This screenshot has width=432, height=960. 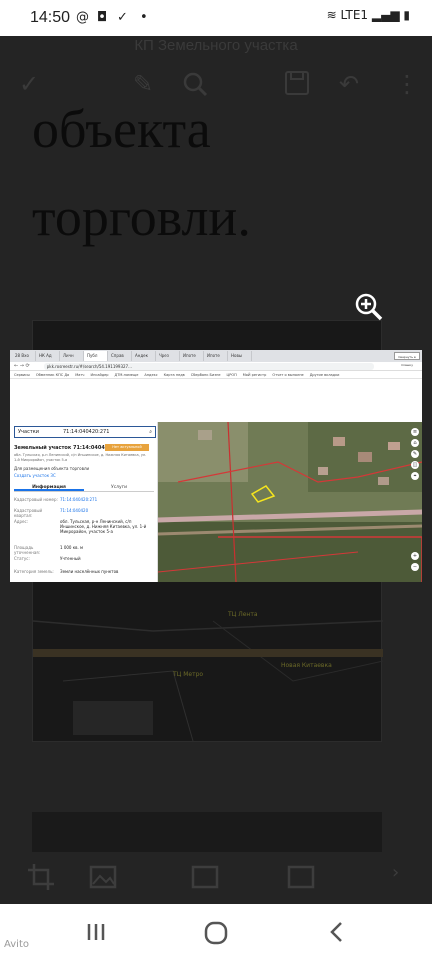 What do you see at coordinates (28, 513) in the screenshot?
I see `field-key: Кадастровый квартал:` at bounding box center [28, 513].